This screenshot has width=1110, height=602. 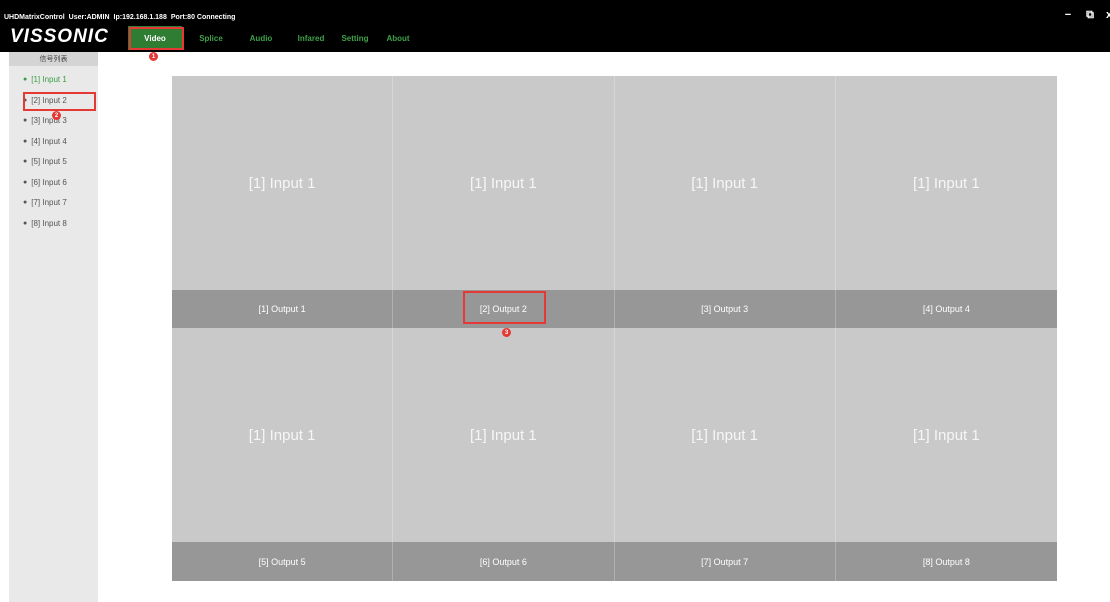 What do you see at coordinates (283, 435) in the screenshot?
I see `output-preview-5: [1] Input 1` at bounding box center [283, 435].